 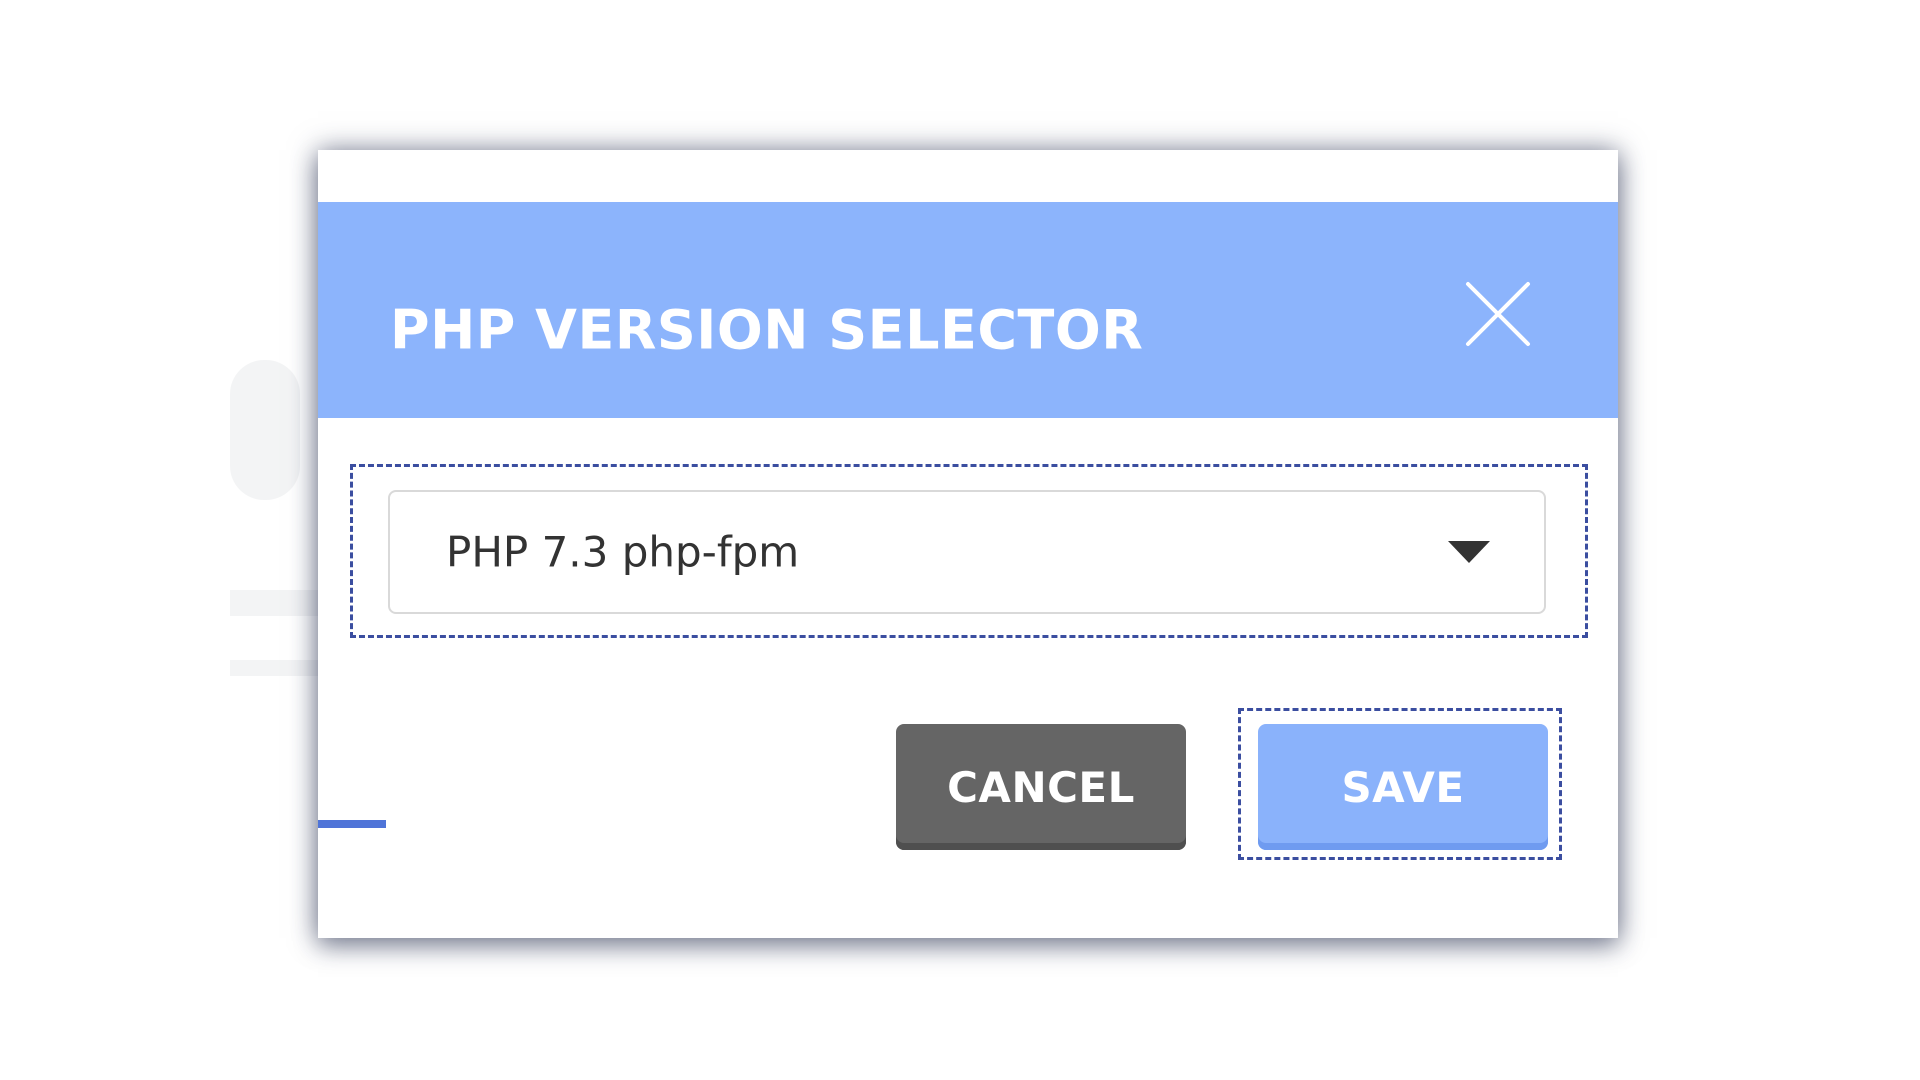 What do you see at coordinates (967, 552) in the screenshot?
I see `php-version-select: PHP 7.3 php-fpm` at bounding box center [967, 552].